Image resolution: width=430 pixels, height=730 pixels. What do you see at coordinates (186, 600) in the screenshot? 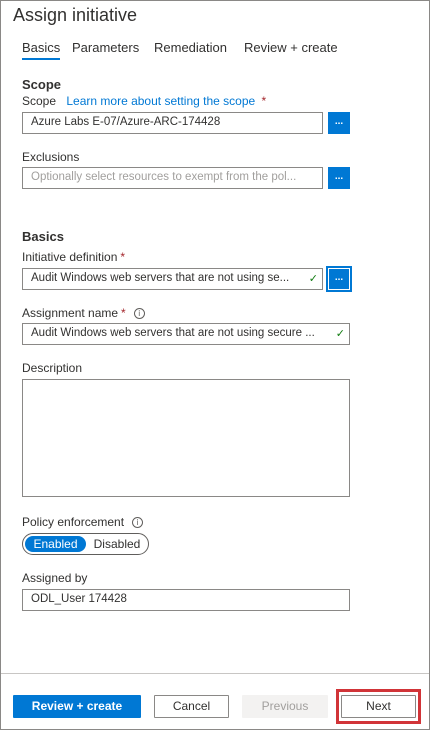
I see `assigned-by-field: ODL_User 174428` at bounding box center [186, 600].